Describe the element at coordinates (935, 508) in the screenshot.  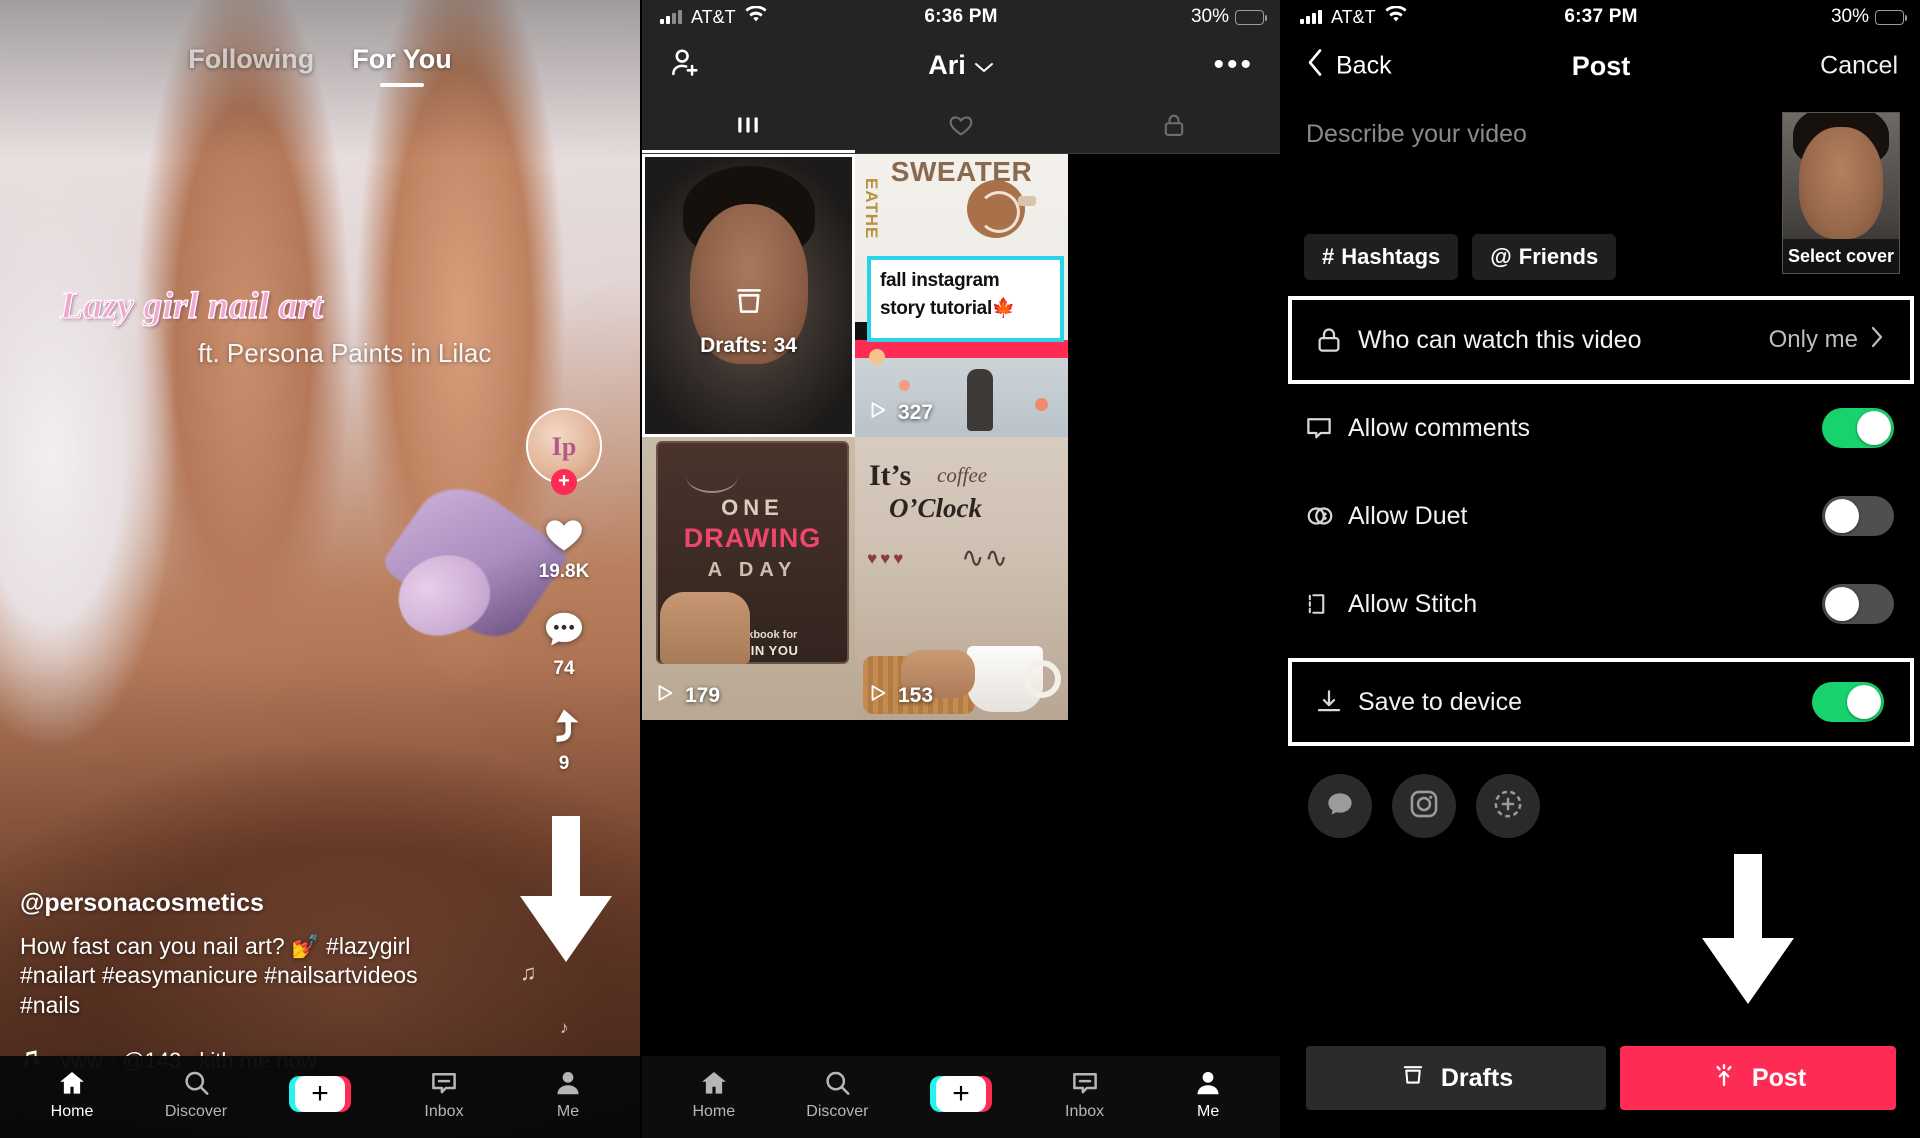
I see `coffee-text-oclock: O’Clock` at that location.